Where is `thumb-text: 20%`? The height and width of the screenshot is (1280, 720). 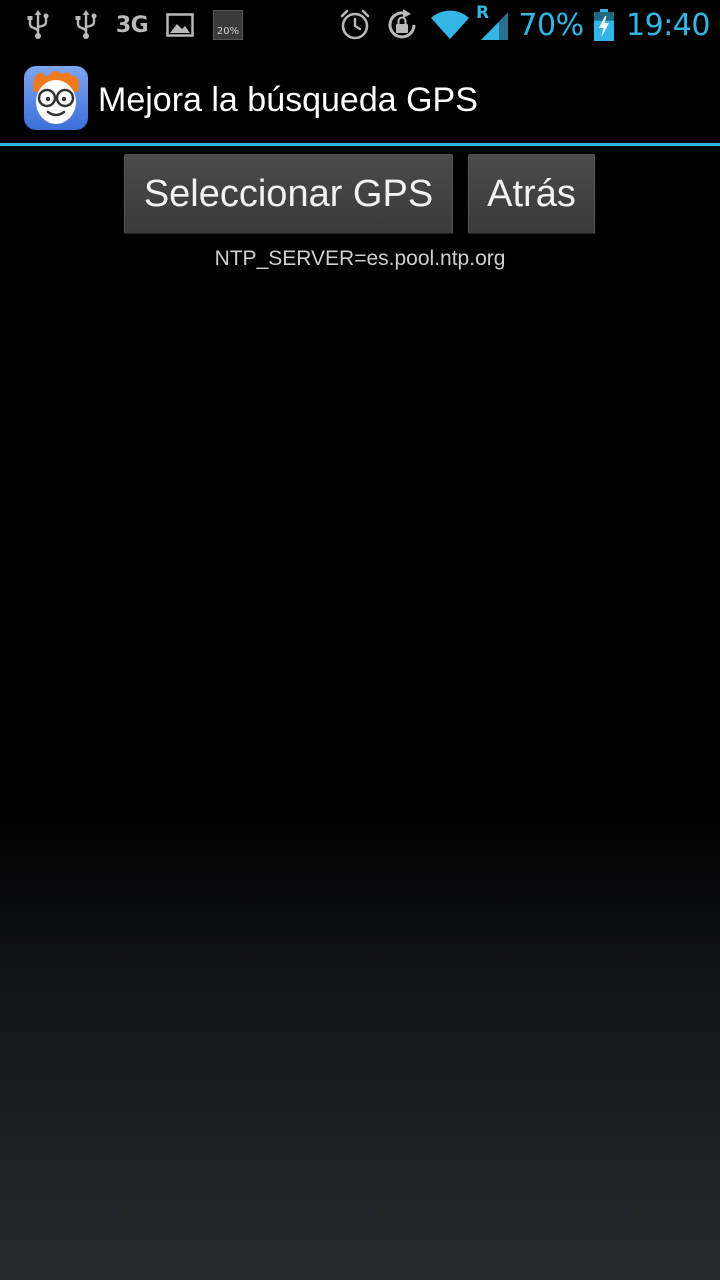
thumb-text: 20% is located at coordinates (228, 31).